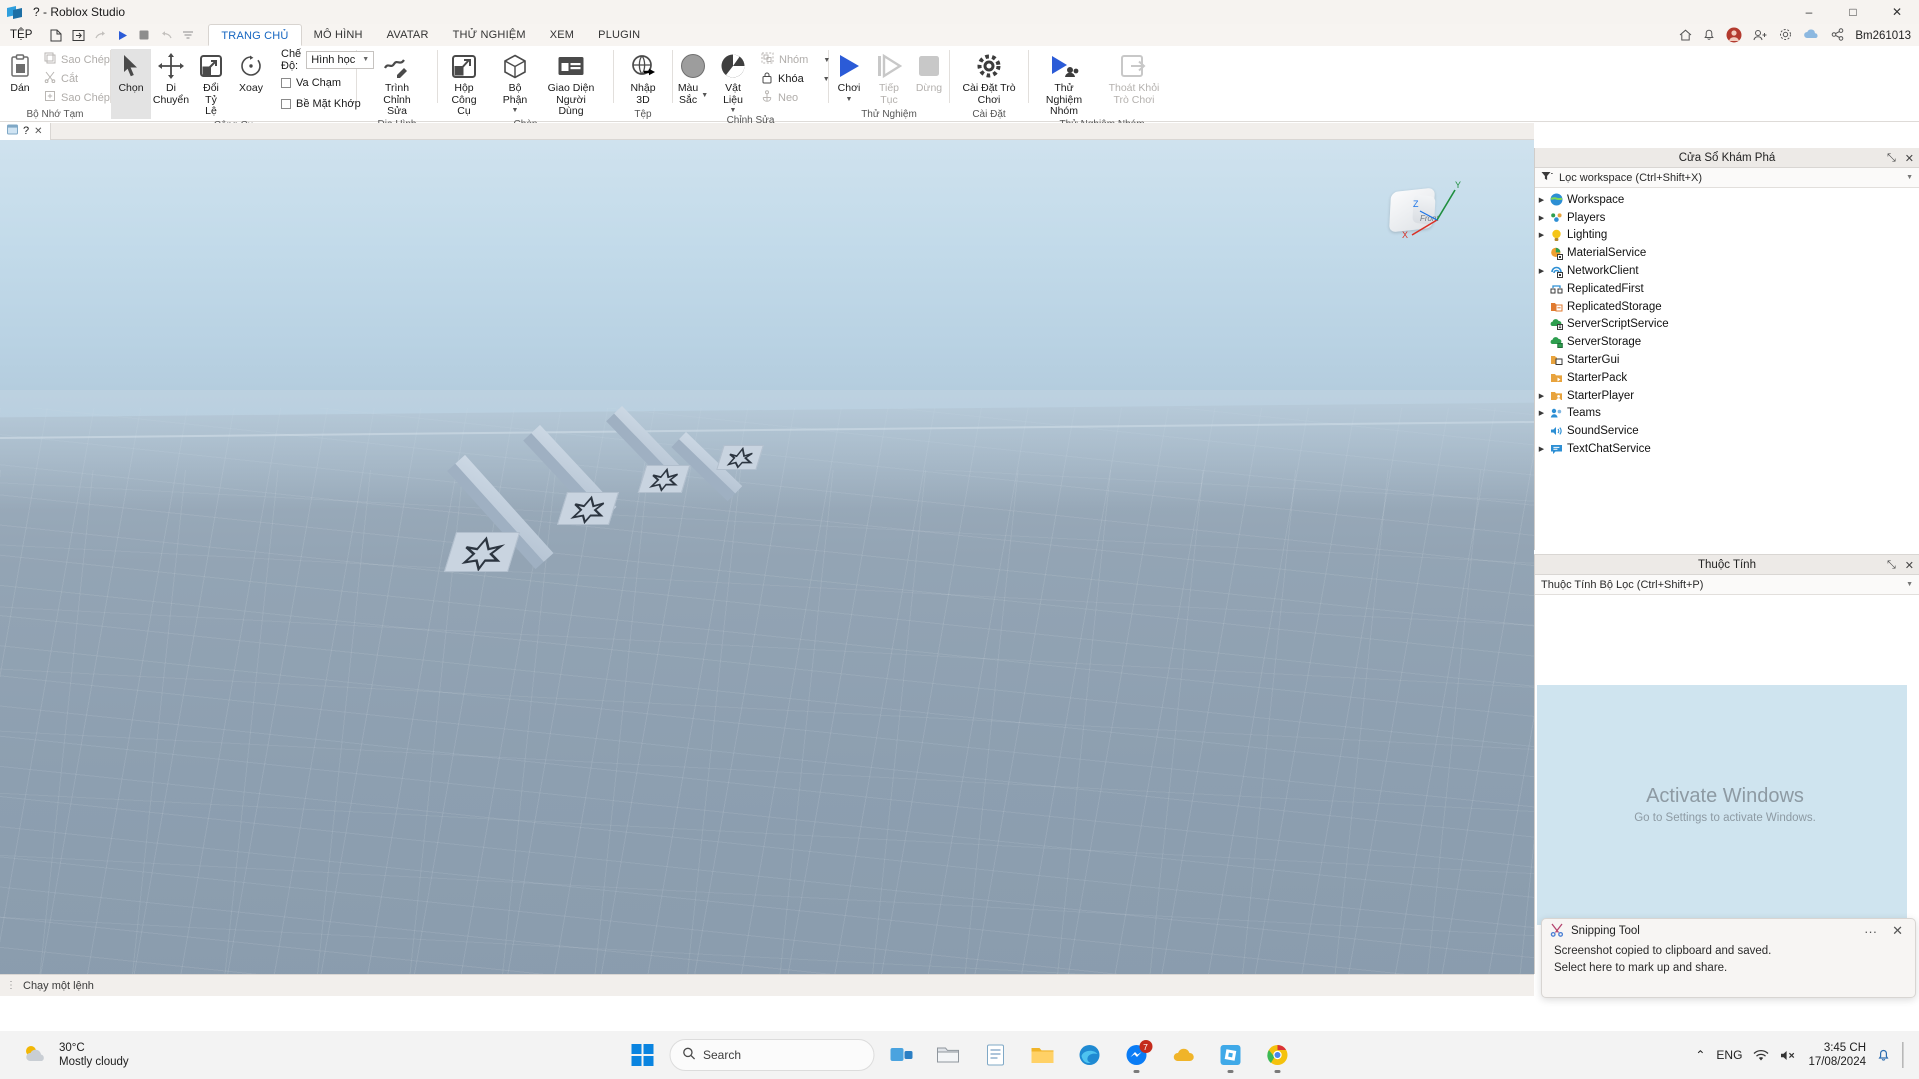 The height and width of the screenshot is (1079, 1919). Describe the element at coordinates (1727, 289) in the screenshot. I see `tree-item-replicatedfirst: ▶ ReplicatedFirst` at that location.